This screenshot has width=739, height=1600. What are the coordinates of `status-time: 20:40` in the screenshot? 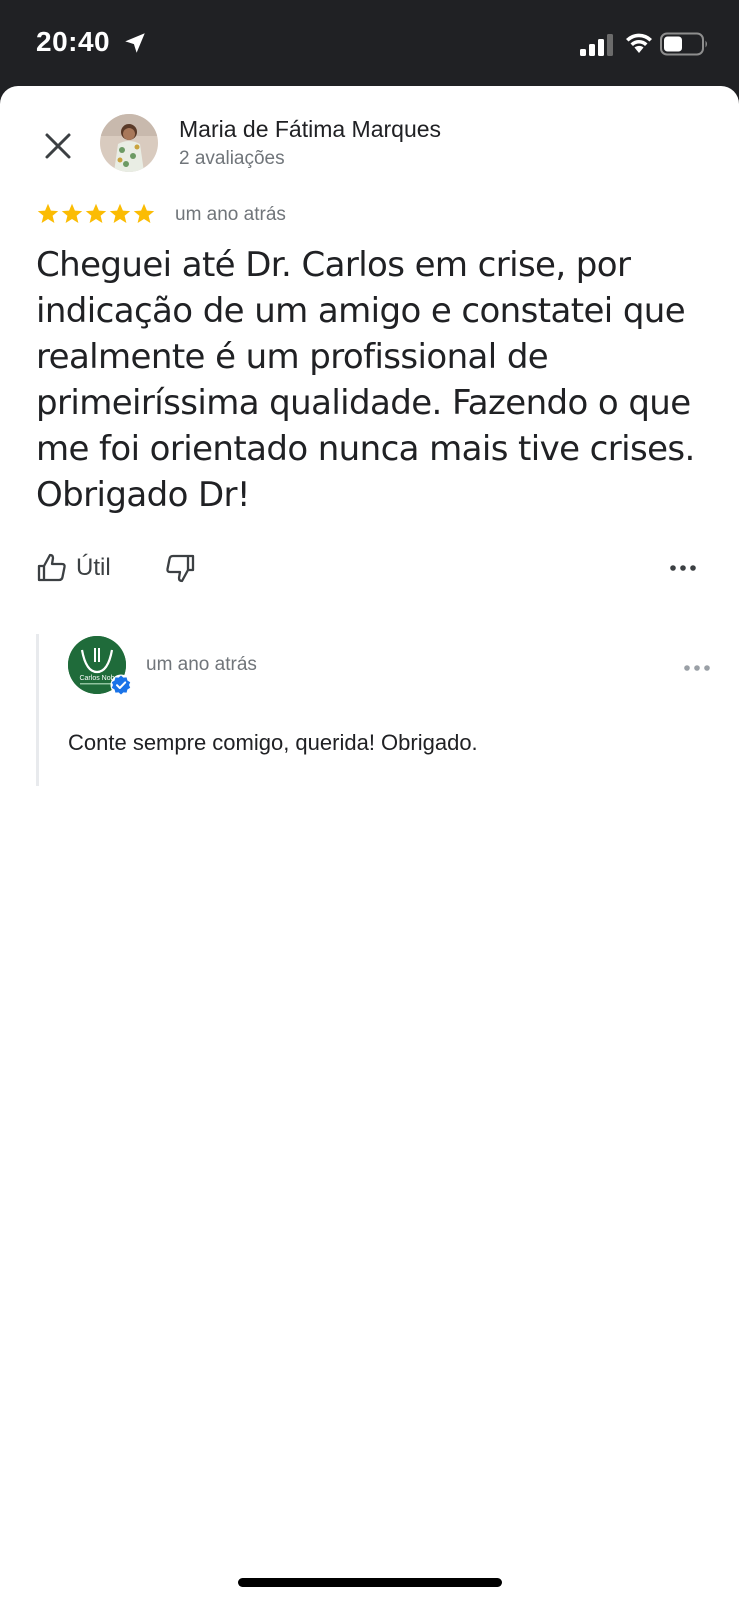 It's located at (73, 41).